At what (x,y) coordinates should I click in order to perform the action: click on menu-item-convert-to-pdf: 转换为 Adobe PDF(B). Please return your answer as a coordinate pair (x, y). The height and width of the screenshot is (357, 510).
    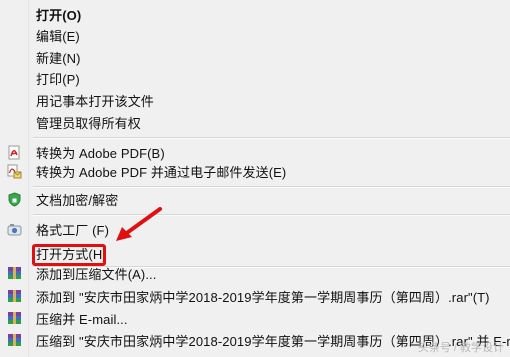
    Looking at the image, I should click on (255, 152).